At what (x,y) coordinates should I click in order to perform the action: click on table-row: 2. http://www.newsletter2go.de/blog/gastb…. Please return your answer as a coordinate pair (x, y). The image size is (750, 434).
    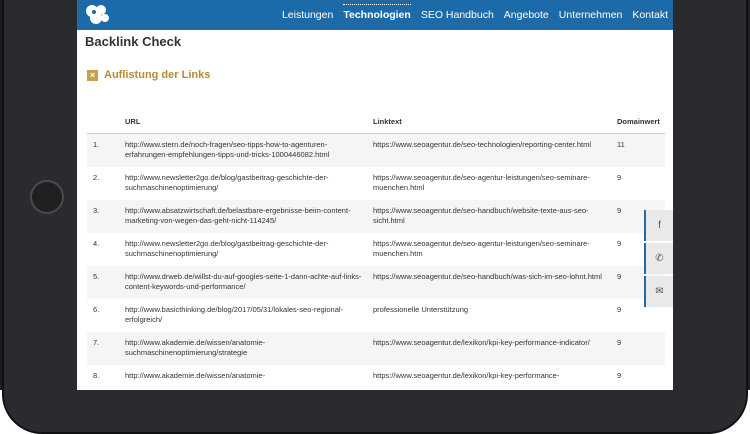
    Looking at the image, I should click on (376, 183).